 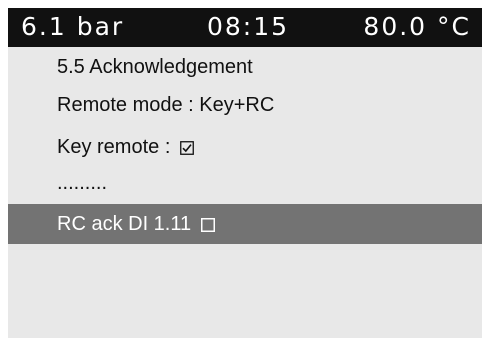 What do you see at coordinates (114, 147) in the screenshot?
I see `key-remote-label: Key remote :` at bounding box center [114, 147].